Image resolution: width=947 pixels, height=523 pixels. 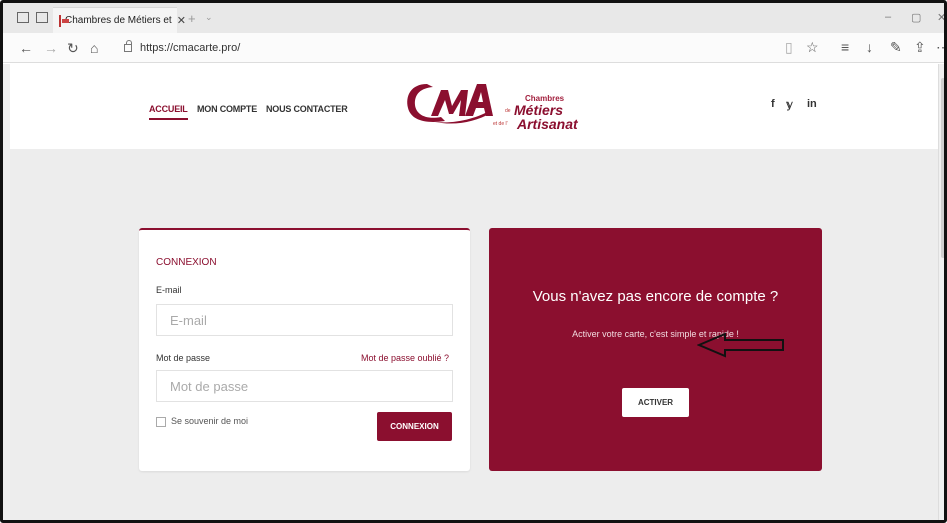 I want to click on logo-line-artisanat: Artisanat, so click(x=547, y=124).